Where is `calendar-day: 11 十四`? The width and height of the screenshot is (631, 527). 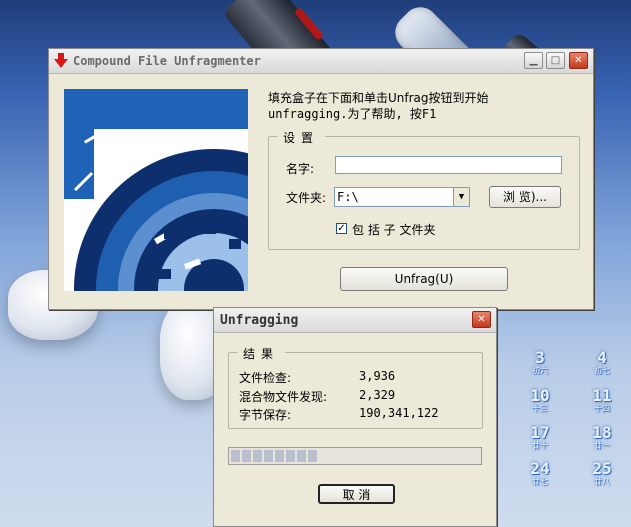
calendar-day: 11 十四 is located at coordinates (602, 400).